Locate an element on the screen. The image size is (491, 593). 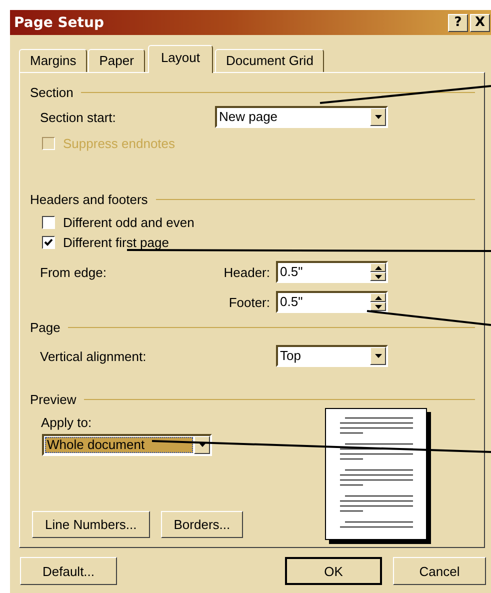
checkbox-label: Different first page is located at coordinates (116, 242).